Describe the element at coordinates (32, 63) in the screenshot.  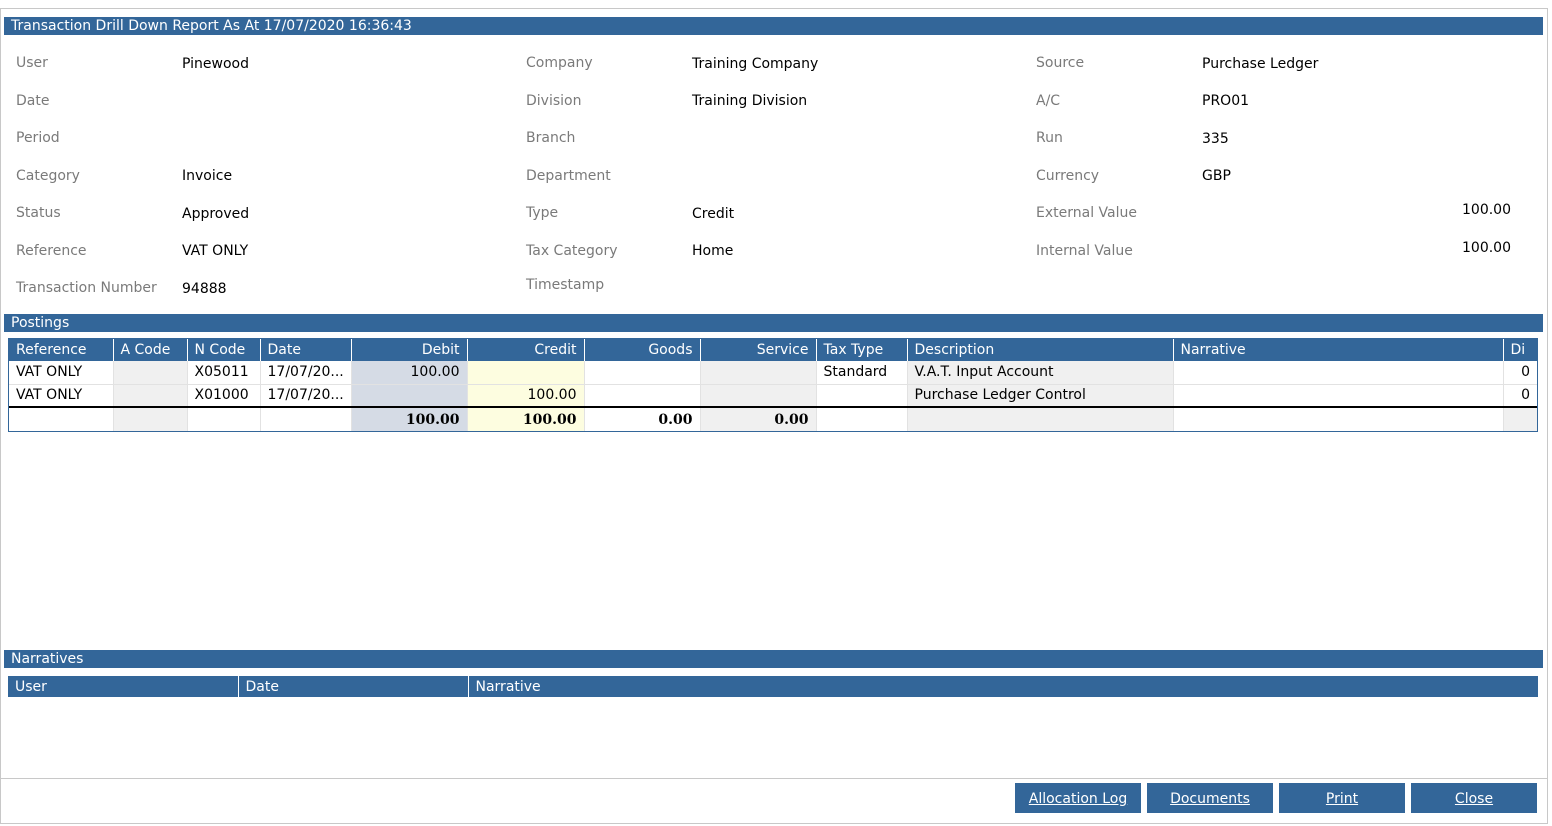
I see `user-label: User` at that location.